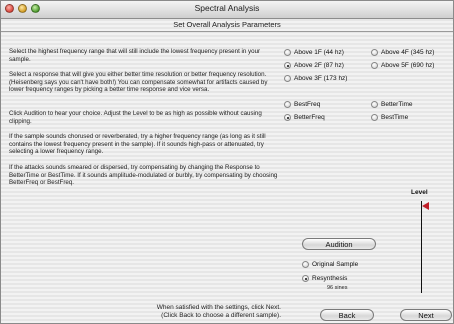 The height and width of the screenshot is (324, 454). I want to click on radio-above-4f: Above 4F (345 hz), so click(402, 52).